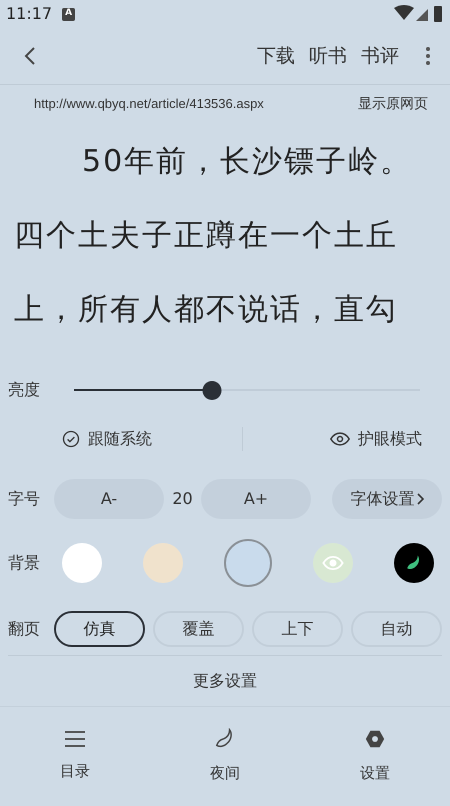 Image resolution: width=450 pixels, height=806 pixels. I want to click on article-text: 上，所有人都不说话，直勾, so click(206, 310).